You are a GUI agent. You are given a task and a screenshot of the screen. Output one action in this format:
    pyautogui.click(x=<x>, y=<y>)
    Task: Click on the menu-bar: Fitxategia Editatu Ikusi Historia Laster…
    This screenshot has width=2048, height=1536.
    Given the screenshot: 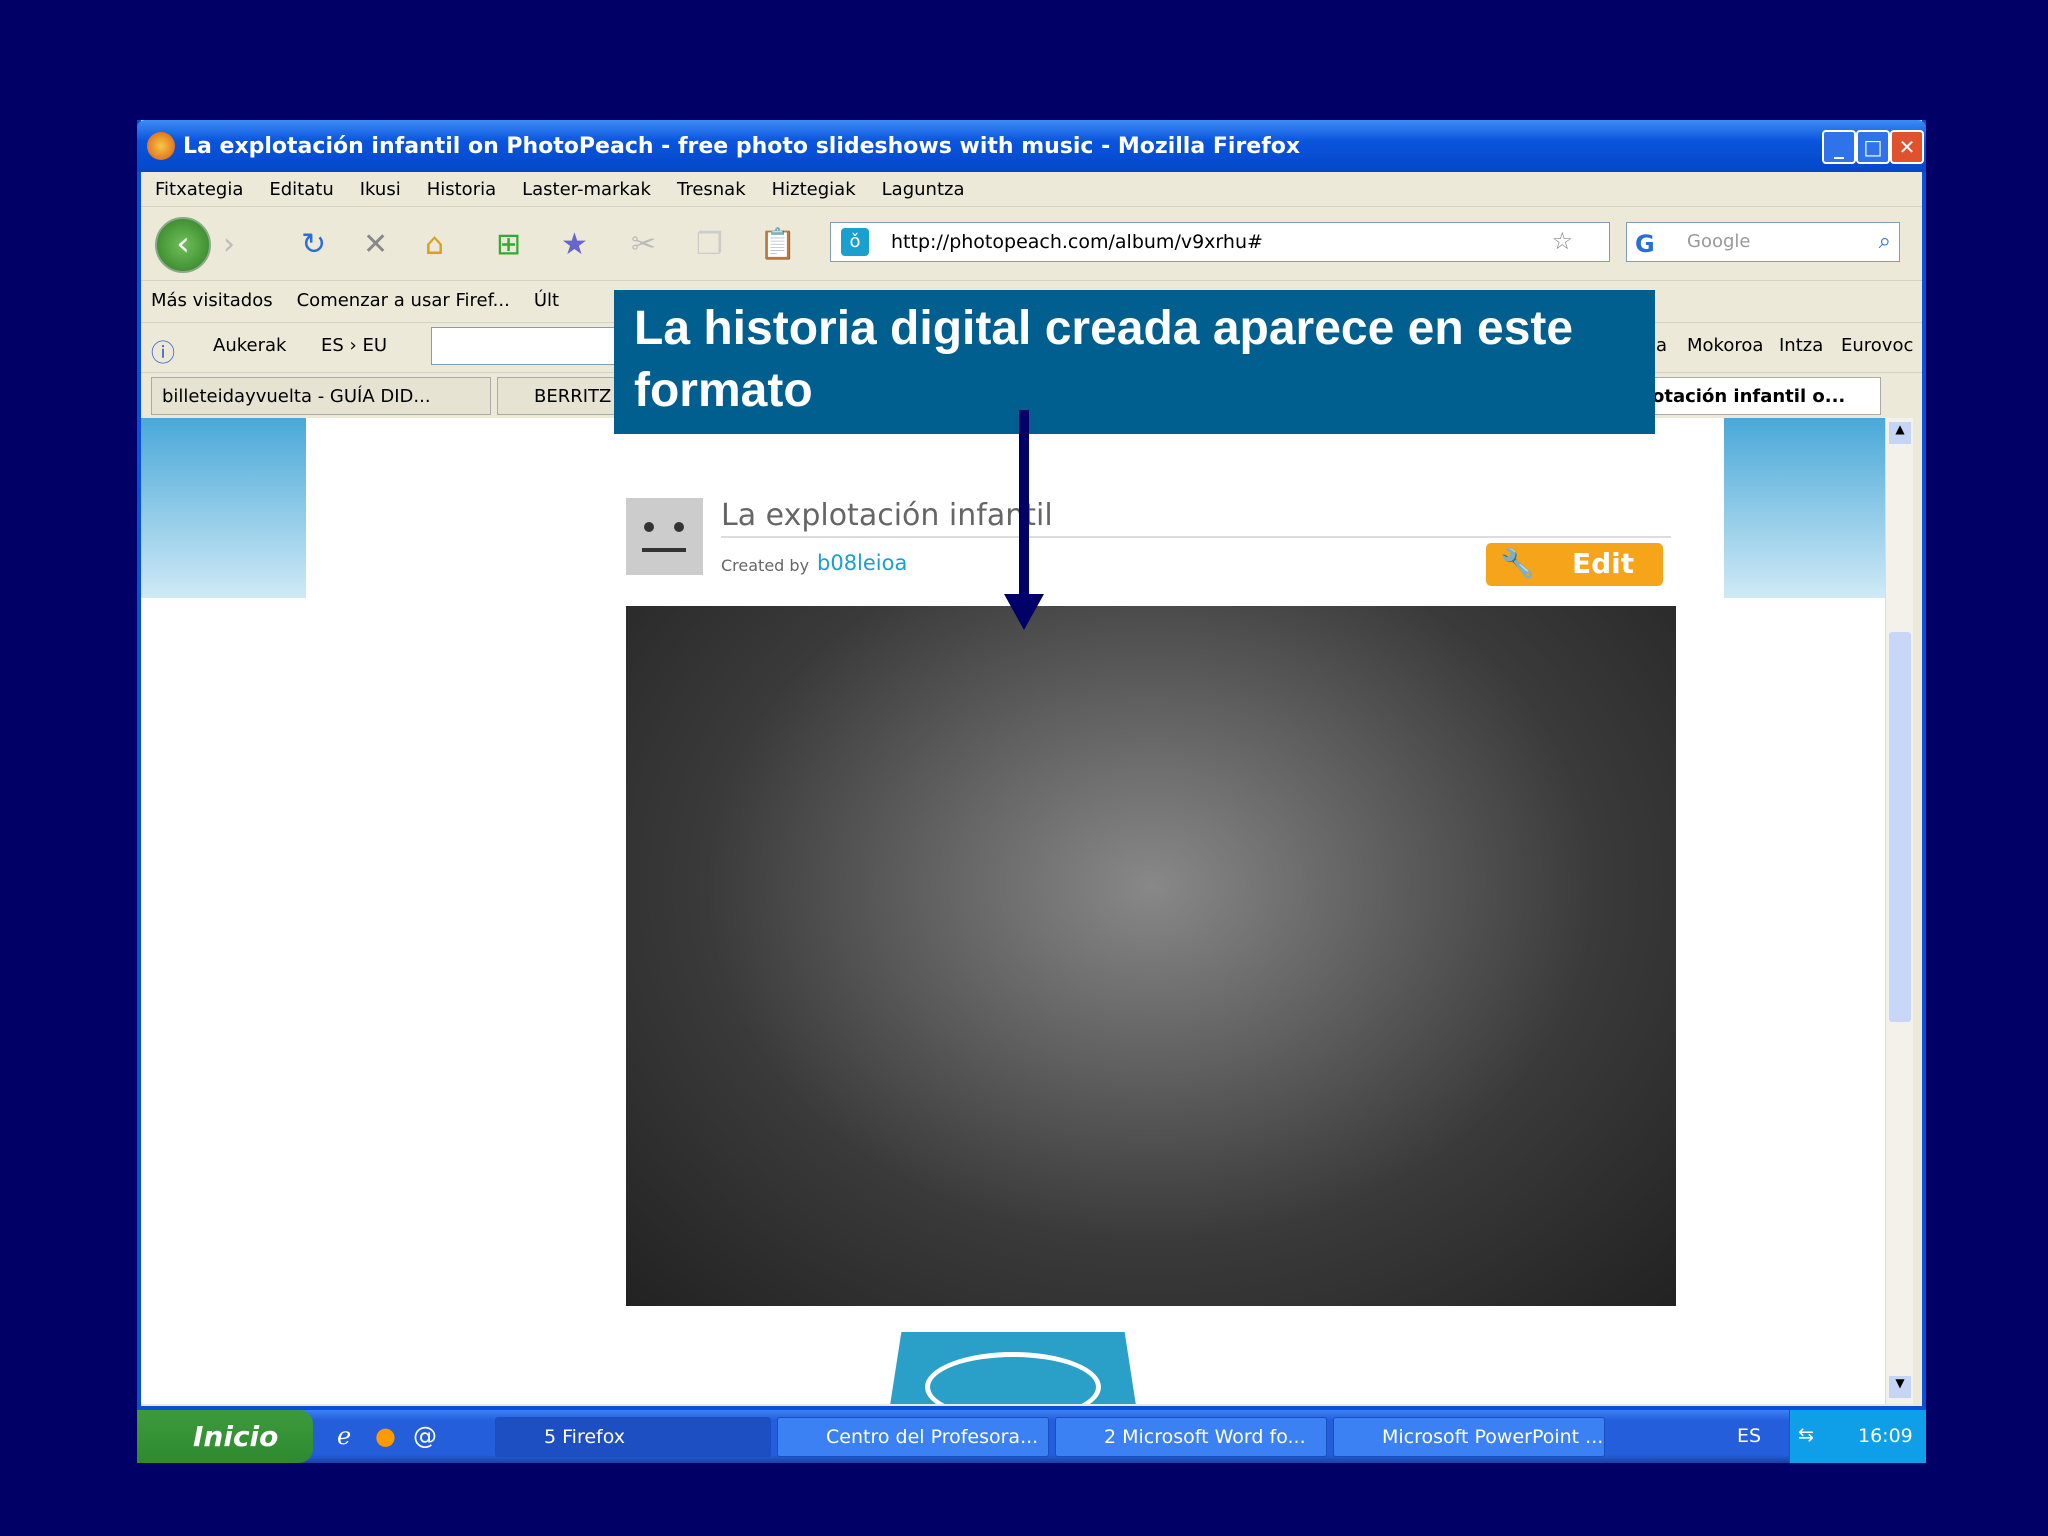 What is the action you would take?
    pyautogui.click(x=1031, y=189)
    